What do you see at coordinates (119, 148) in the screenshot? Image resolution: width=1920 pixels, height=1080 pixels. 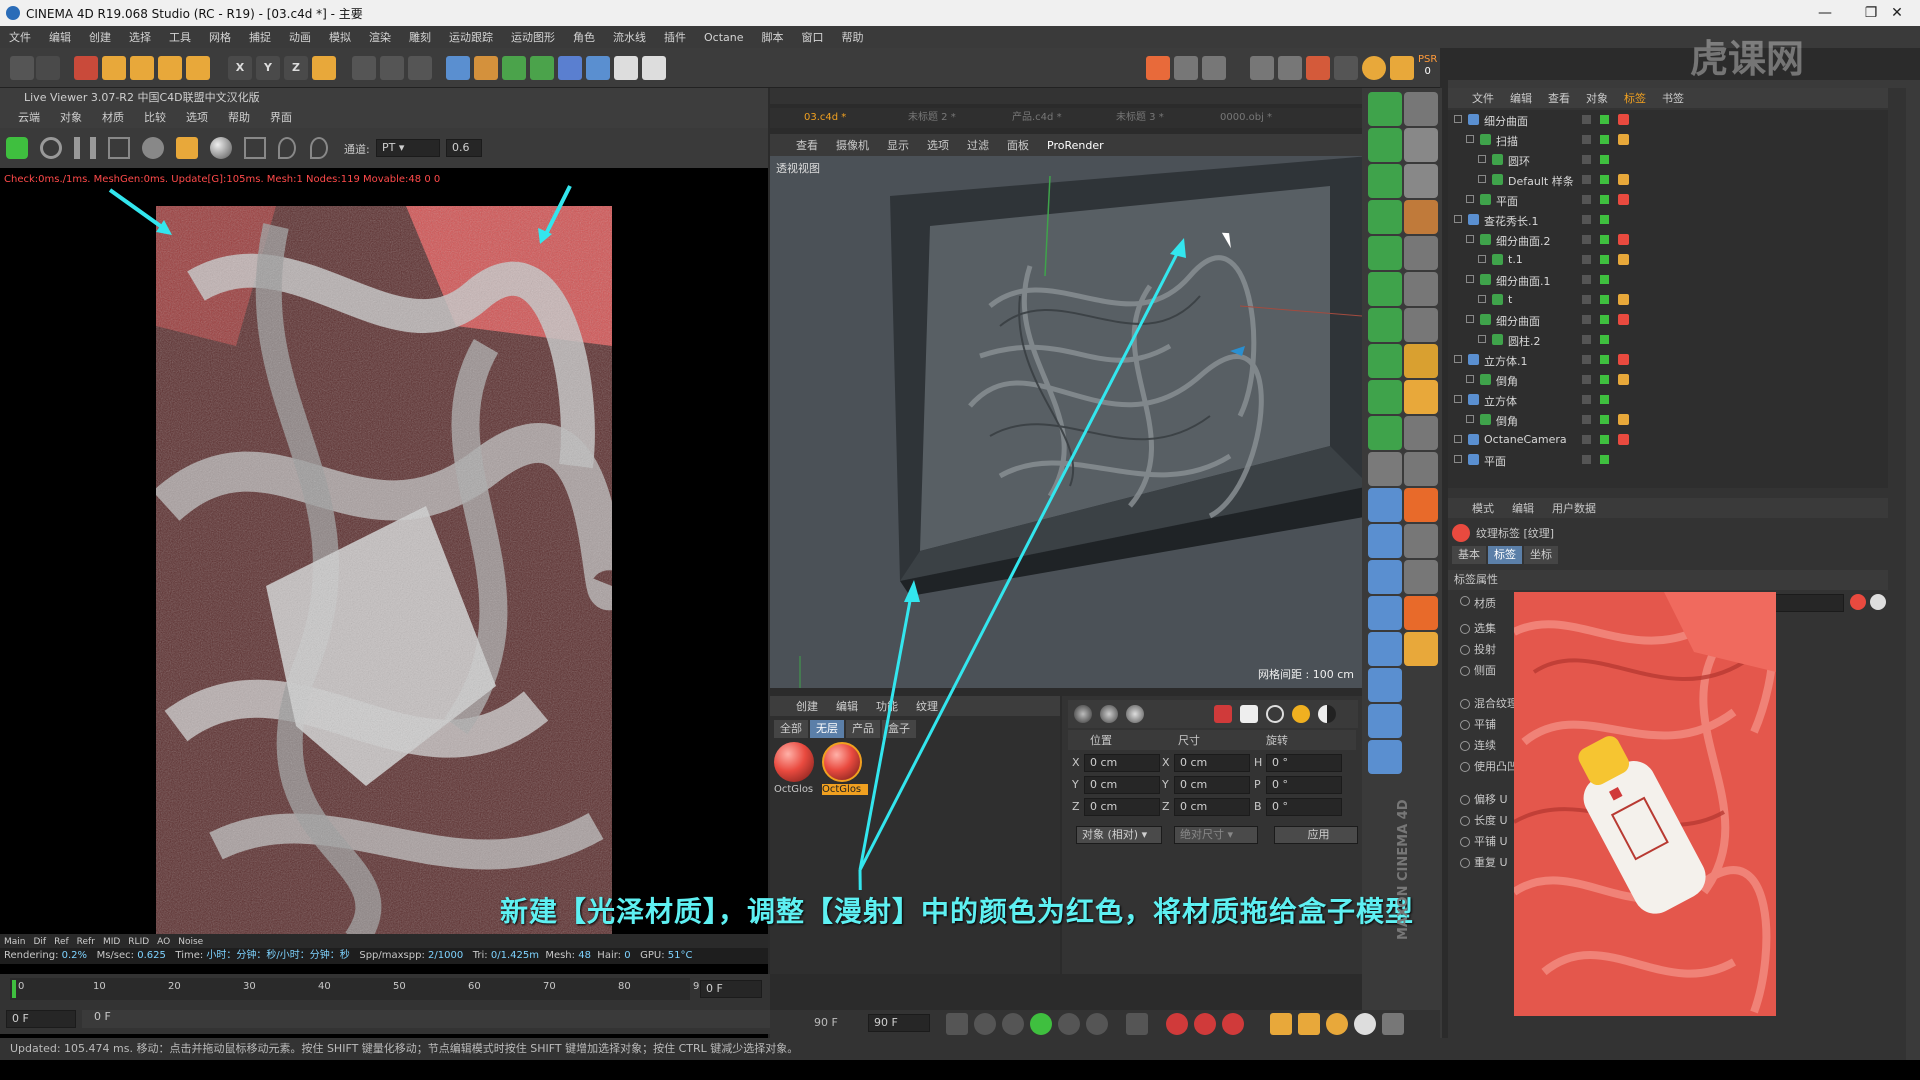 I see `region-icon` at bounding box center [119, 148].